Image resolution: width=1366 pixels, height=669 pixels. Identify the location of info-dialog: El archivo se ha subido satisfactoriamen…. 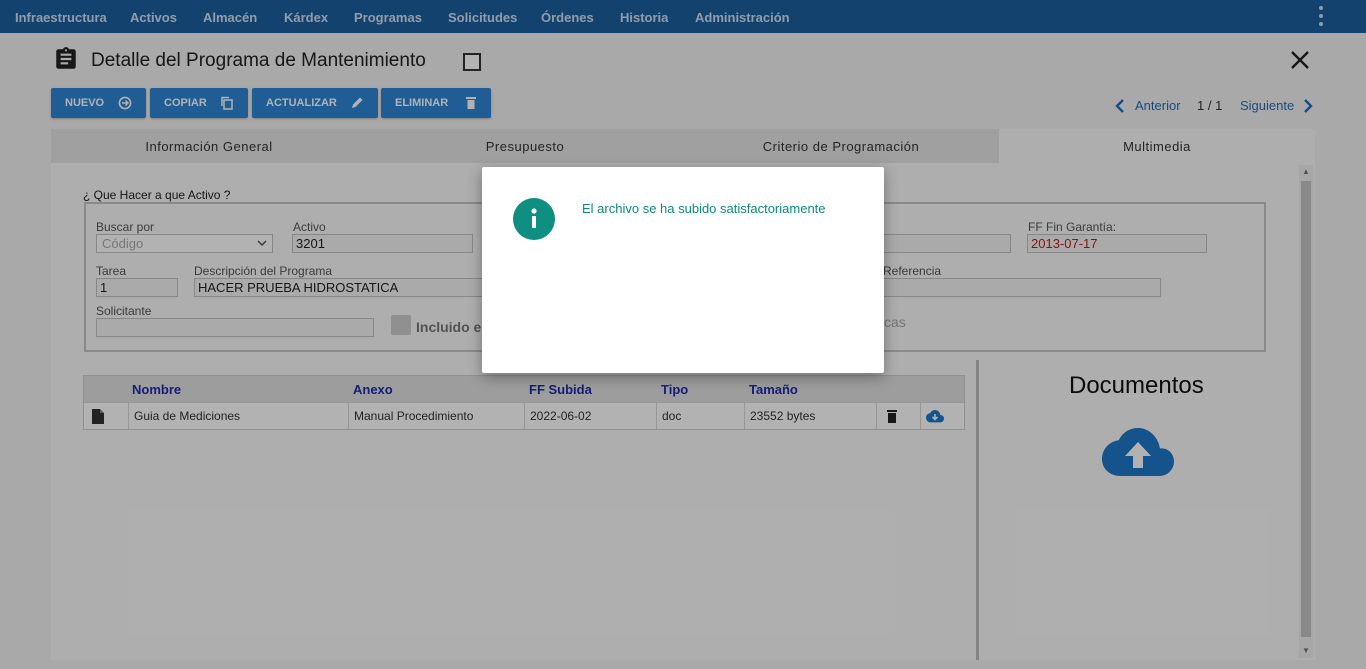
(683, 270).